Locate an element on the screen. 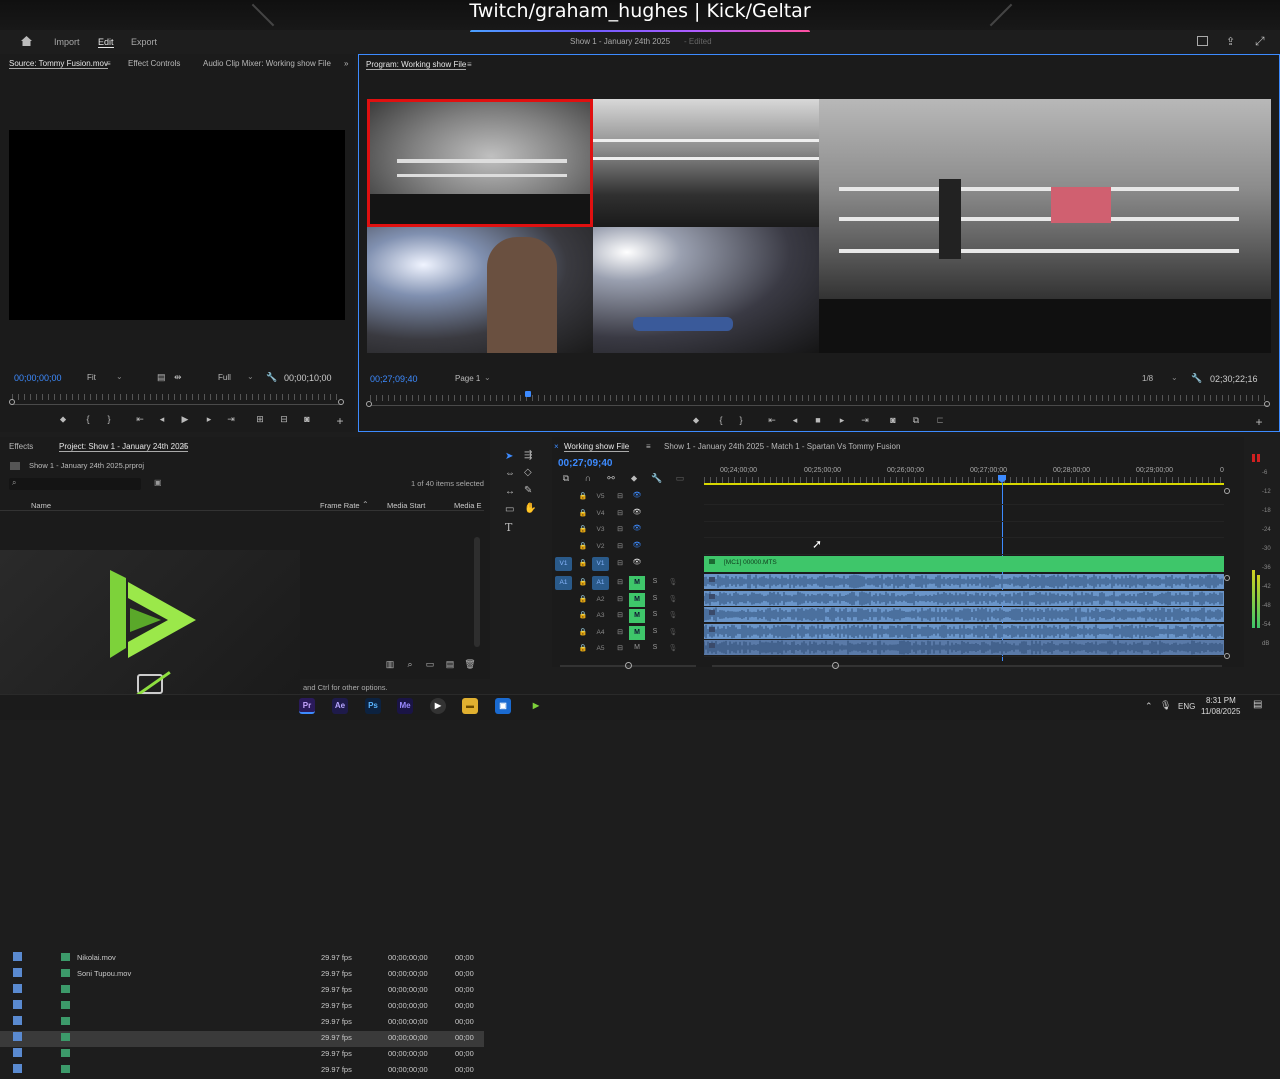 The height and width of the screenshot is (1079, 1280). tab-source: Source: Tommy Fusion.mov is located at coordinates (58, 64).